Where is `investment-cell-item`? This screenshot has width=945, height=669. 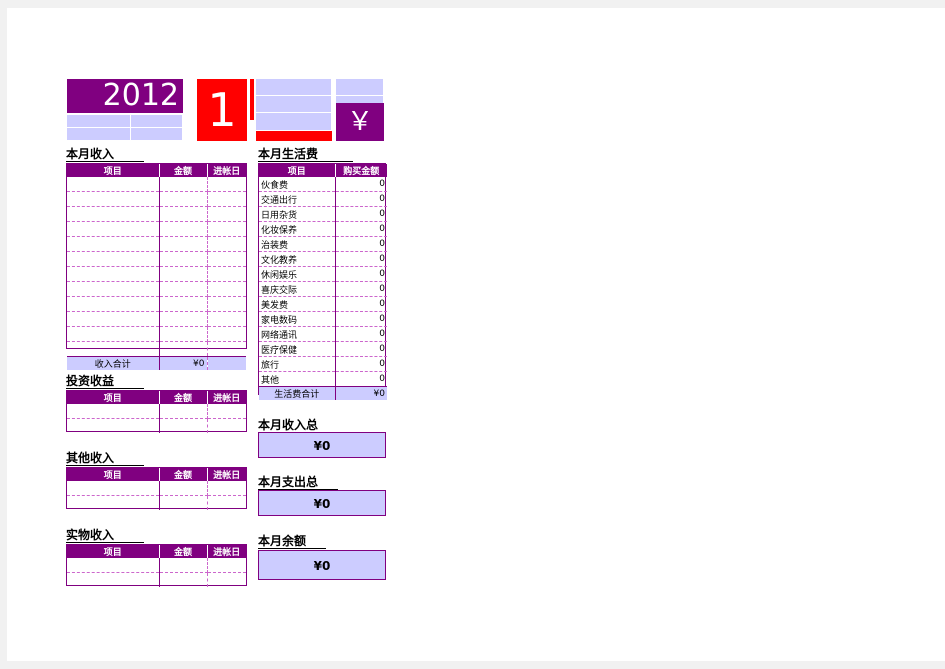
investment-cell-item is located at coordinates (113, 411).